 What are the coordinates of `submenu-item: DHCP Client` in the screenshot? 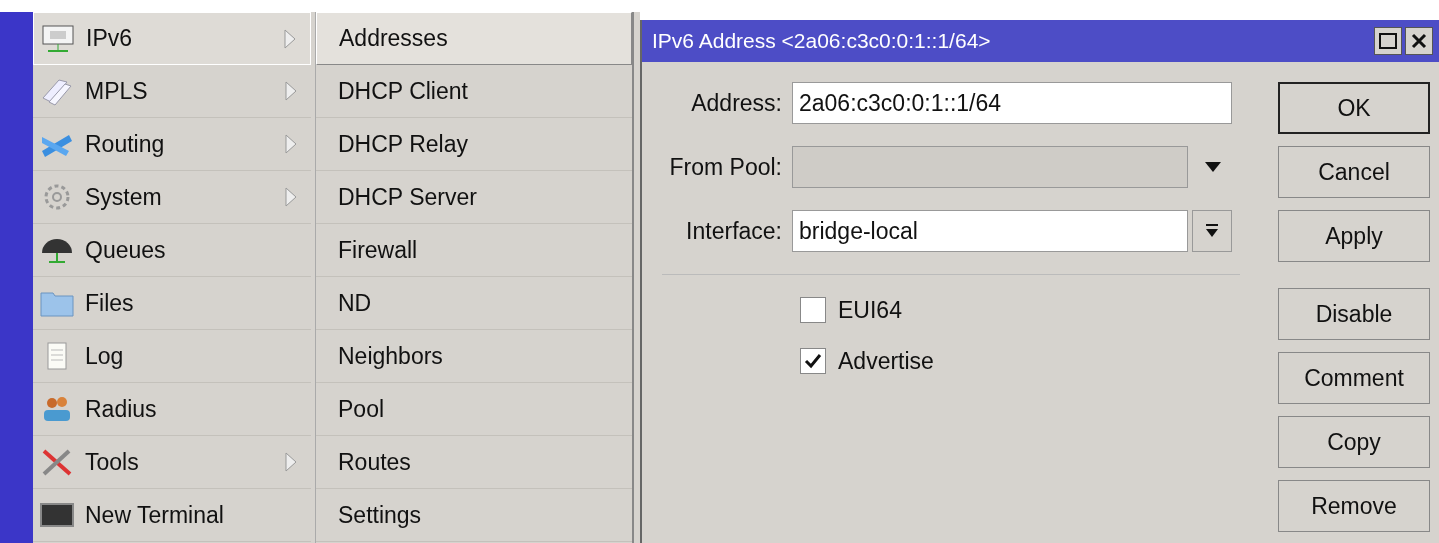 It's located at (474, 91).